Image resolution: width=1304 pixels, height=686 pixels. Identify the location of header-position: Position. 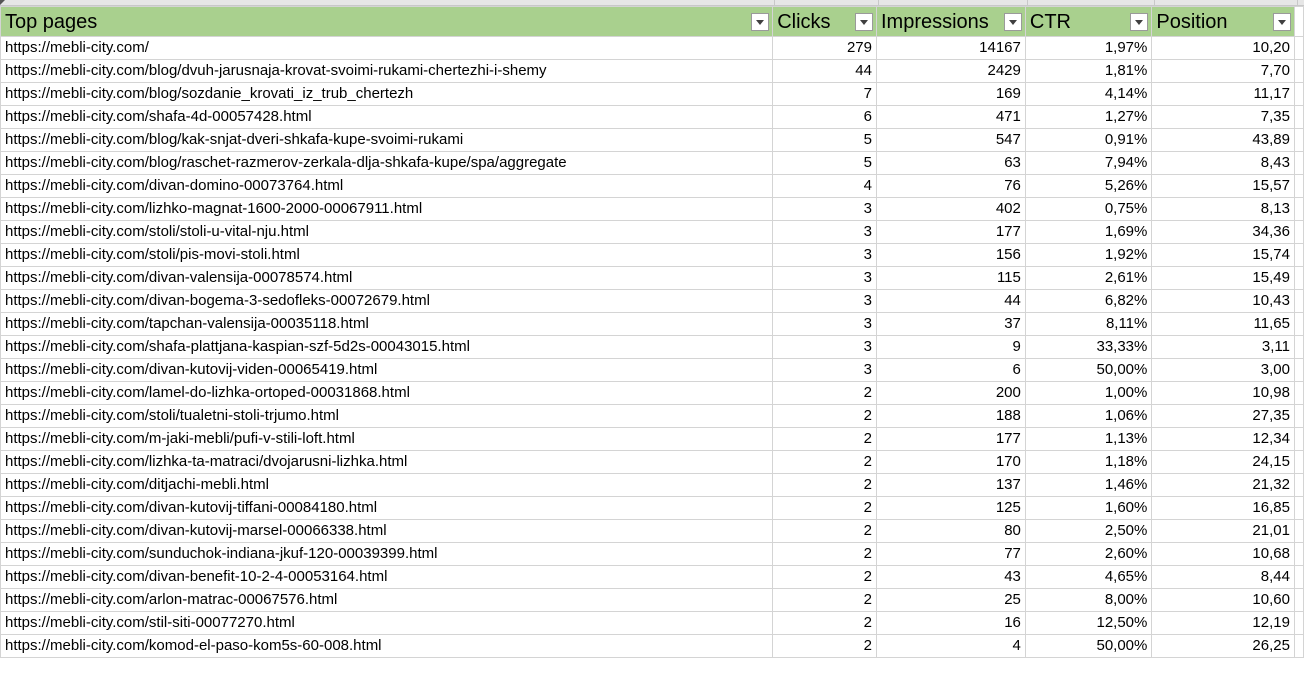
(1223, 21).